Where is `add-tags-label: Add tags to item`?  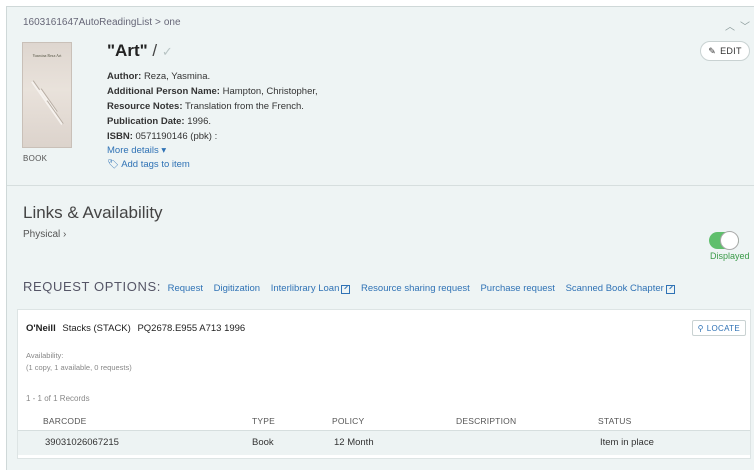 add-tags-label: Add tags to item is located at coordinates (155, 164).